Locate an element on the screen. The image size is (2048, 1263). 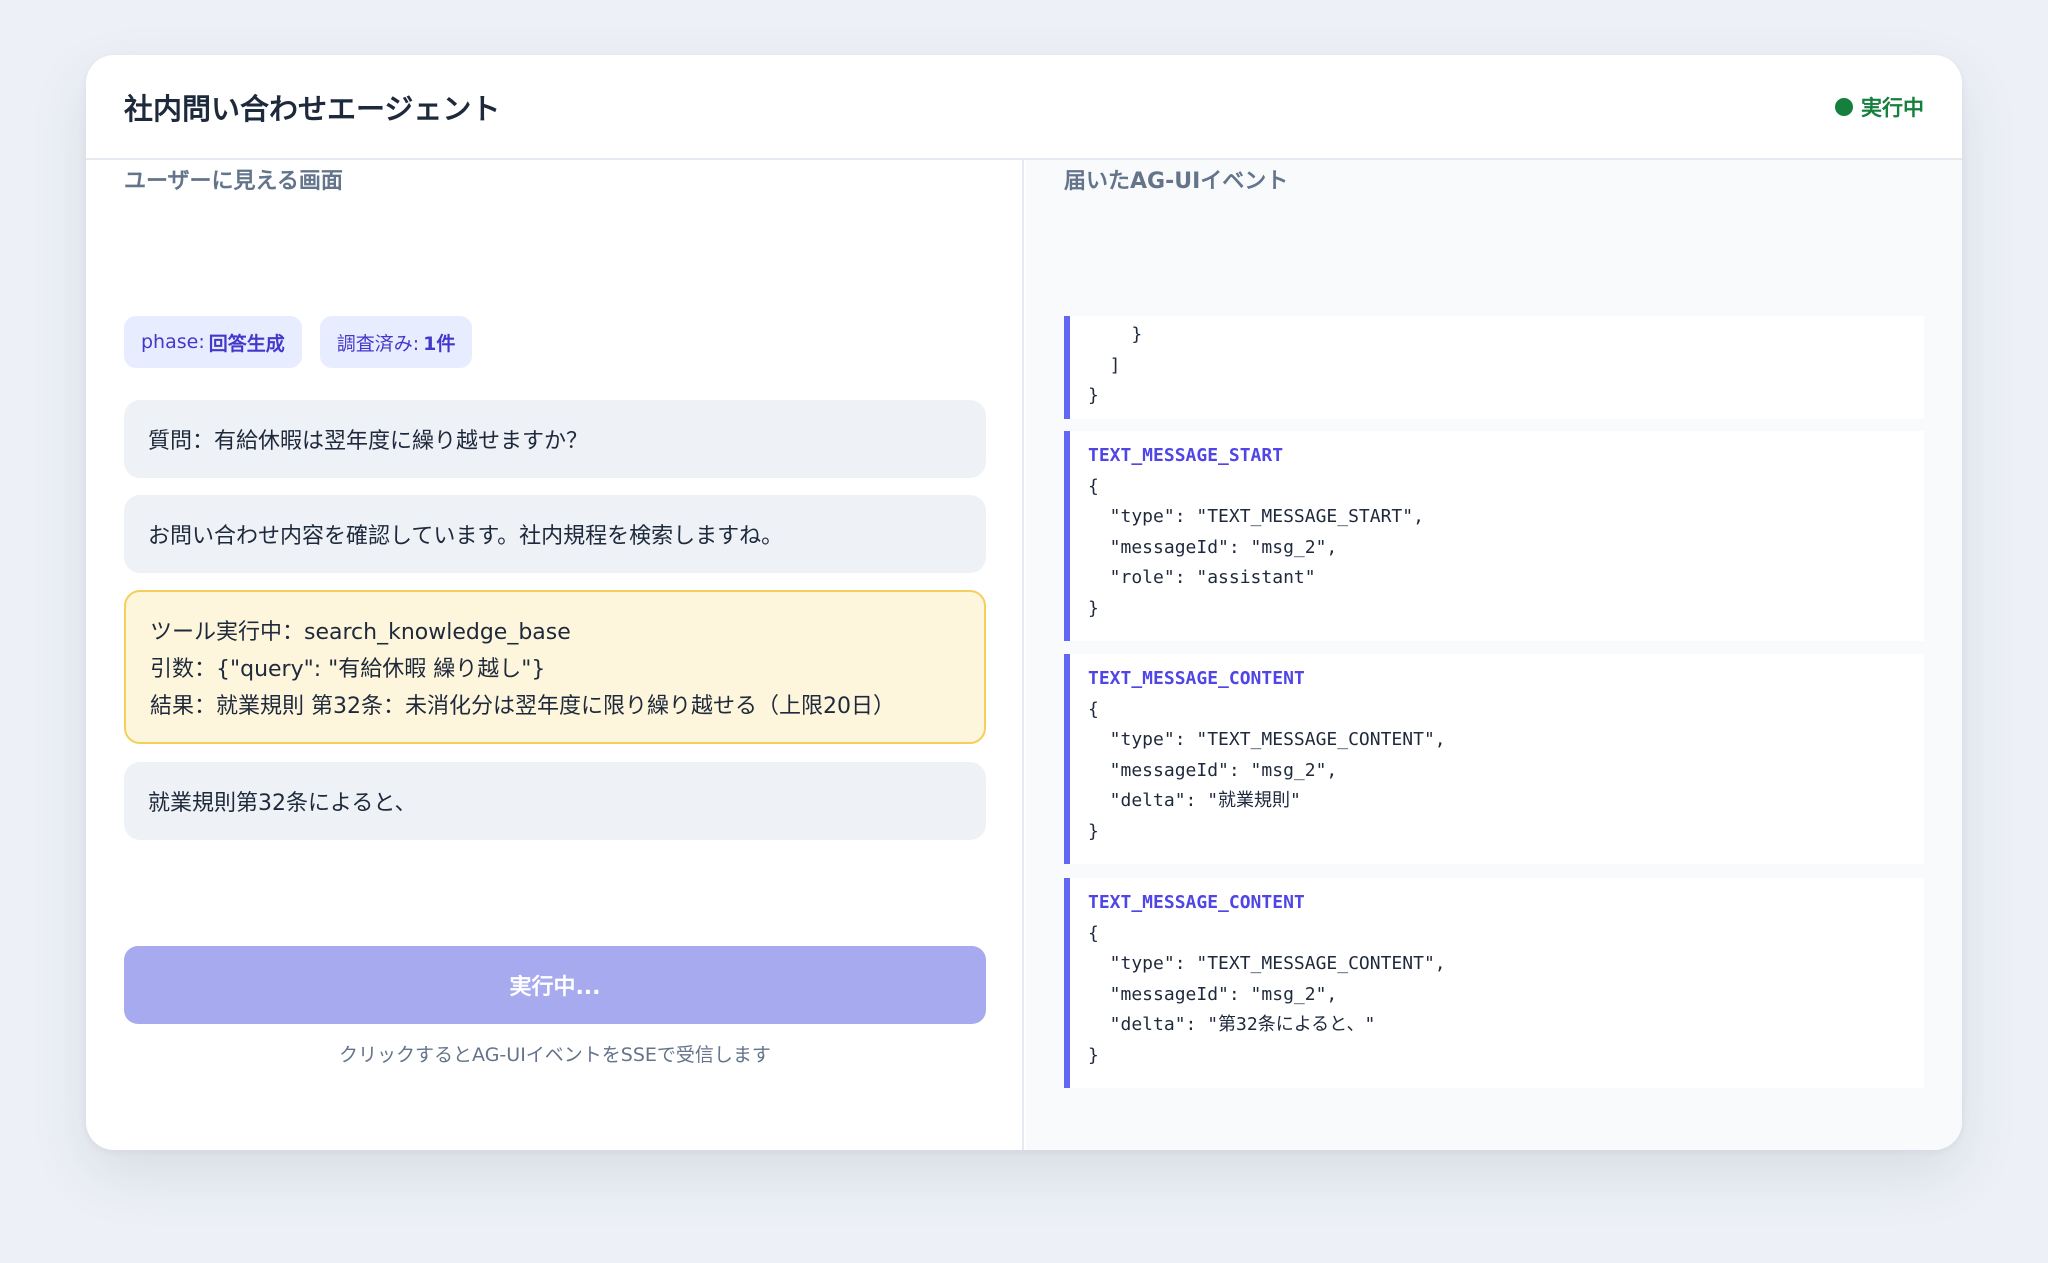
user-question-message: 質問：有給休暇は翌年度に繰り越せますか？ is located at coordinates (555, 439).